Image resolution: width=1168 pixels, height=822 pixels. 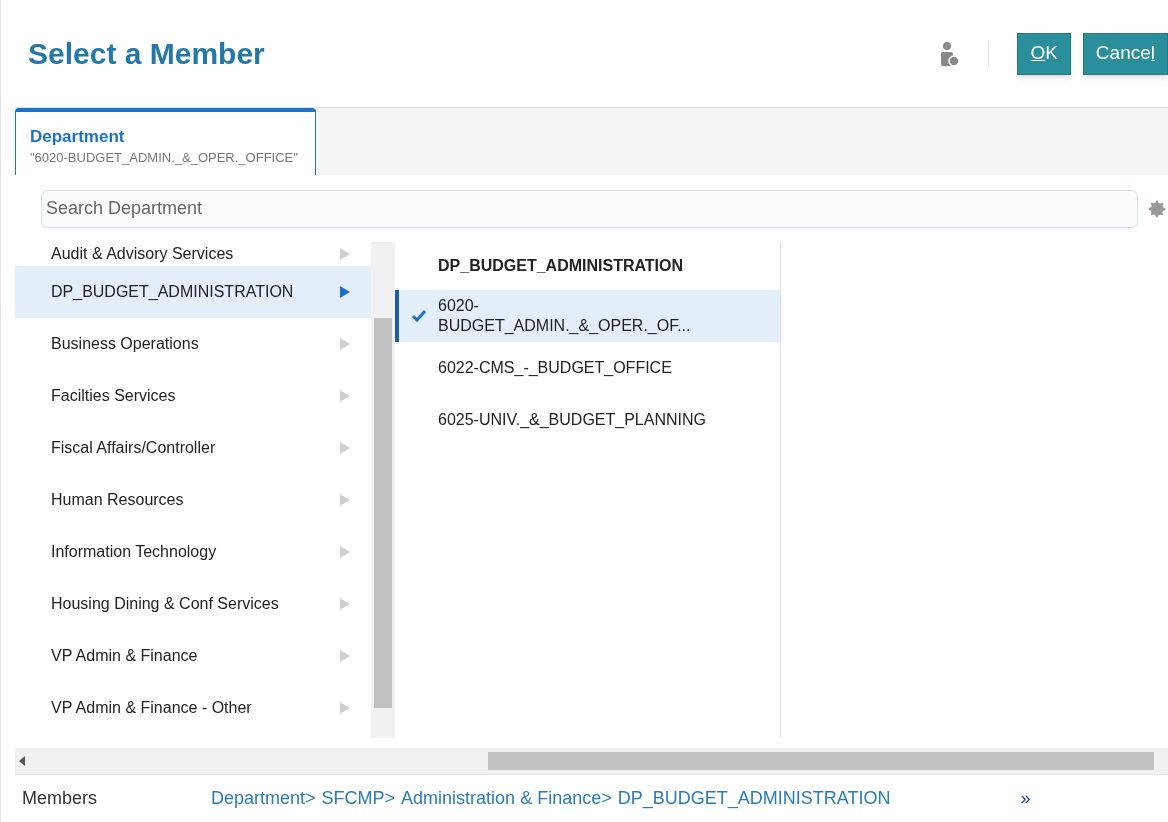 I want to click on column-header: DP_BUDGET_ADMINISTRATION, so click(x=561, y=266).